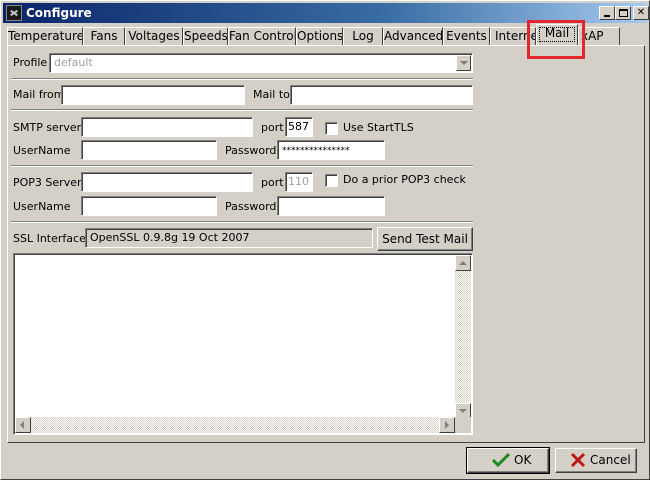  I want to click on scroll-left-button, so click(23, 425).